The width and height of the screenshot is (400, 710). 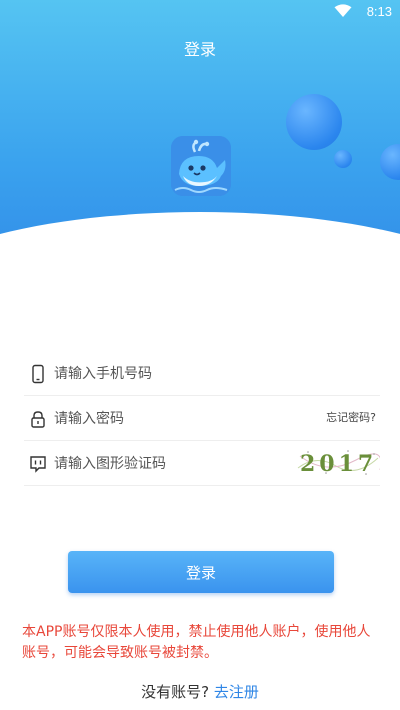 What do you see at coordinates (314, 122) in the screenshot?
I see `decor-bubble-large` at bounding box center [314, 122].